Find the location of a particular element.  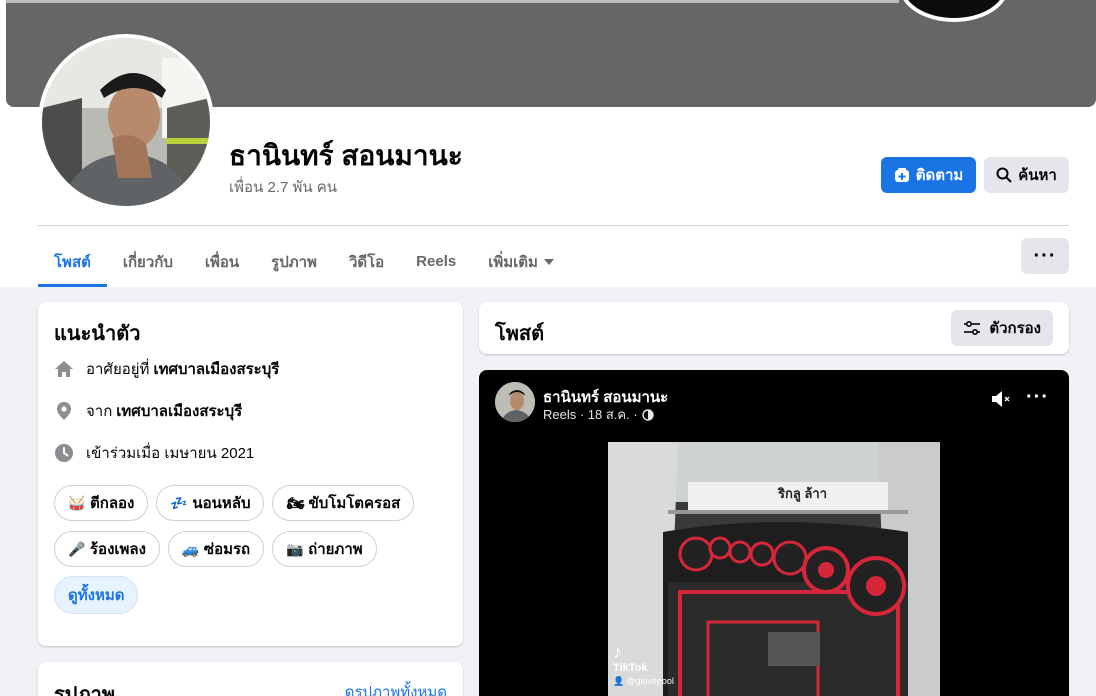

photos-title: รูปภาพ is located at coordinates (85, 690).